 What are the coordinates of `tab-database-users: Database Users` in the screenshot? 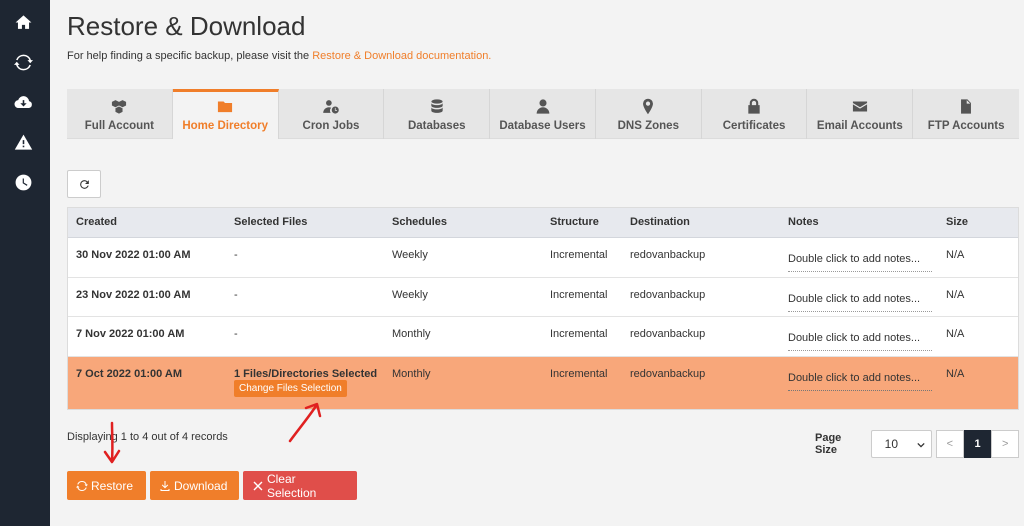 It's located at (543, 114).